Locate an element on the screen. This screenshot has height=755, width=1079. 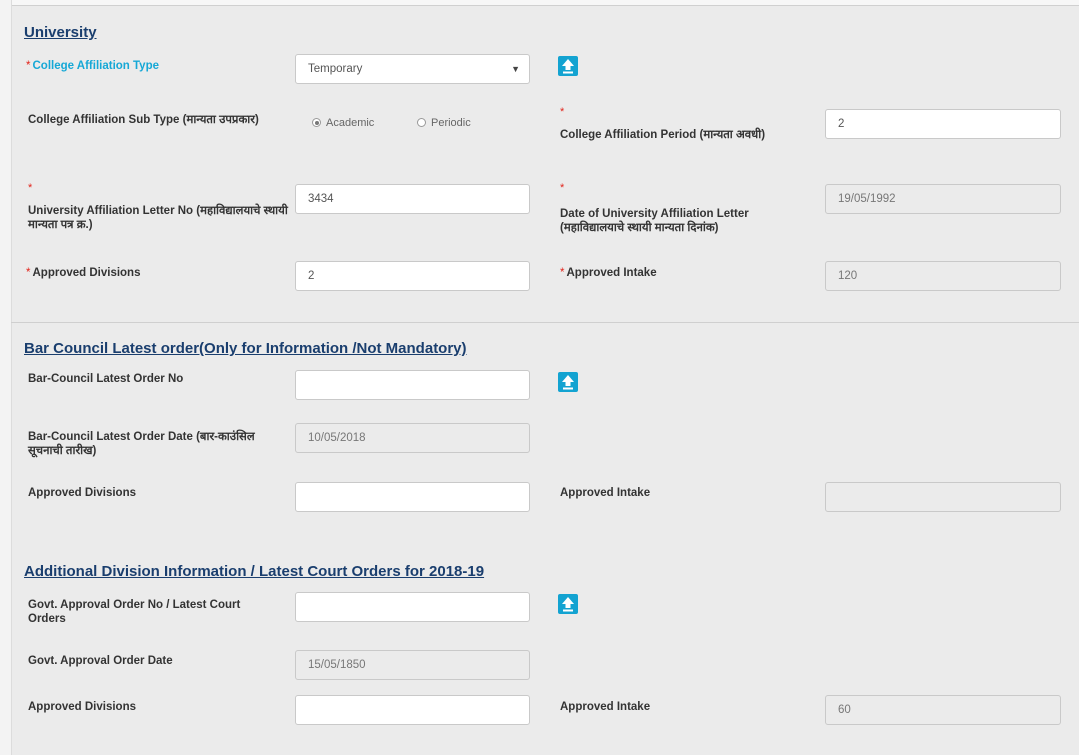
additional-divisions-input is located at coordinates (412, 710).